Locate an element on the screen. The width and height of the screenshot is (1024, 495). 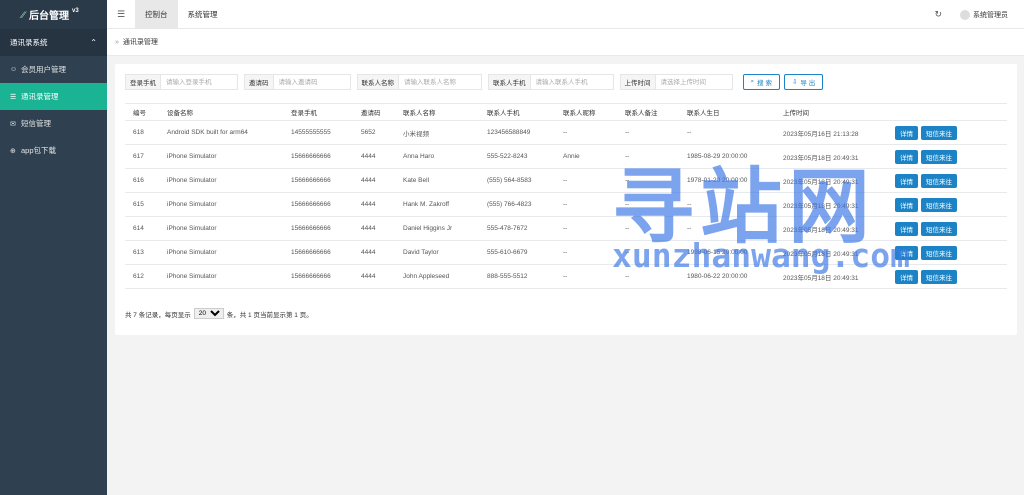
column-header: 联系人备注 is located at coordinates (648, 112).